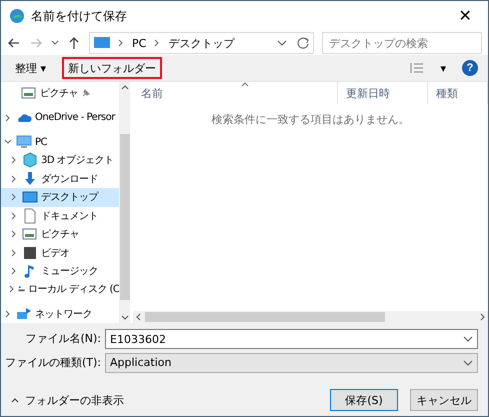 This screenshot has width=489, height=417. I want to click on save-button: 保存(S), so click(364, 400).